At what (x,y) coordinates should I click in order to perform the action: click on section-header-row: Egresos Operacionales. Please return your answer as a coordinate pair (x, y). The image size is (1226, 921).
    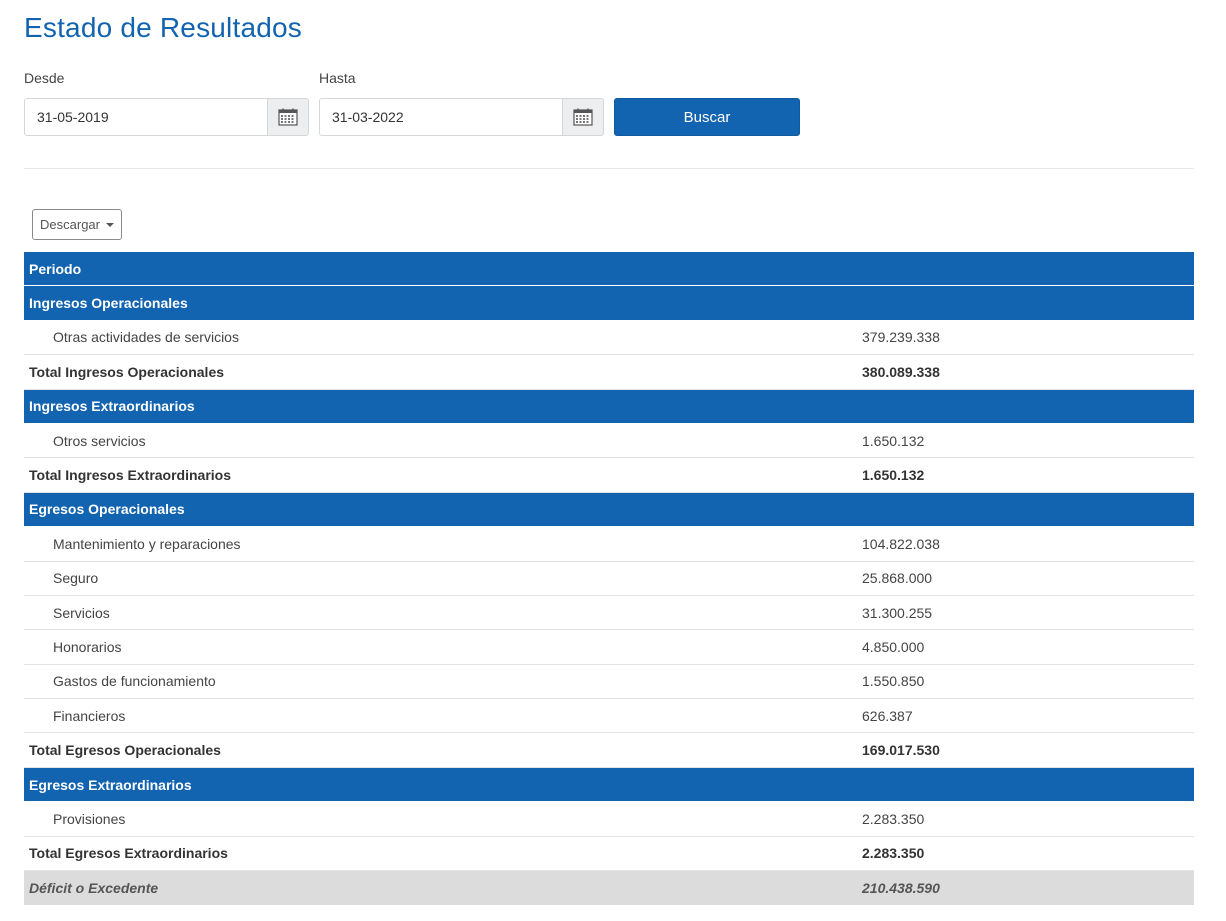
    Looking at the image, I should click on (609, 510).